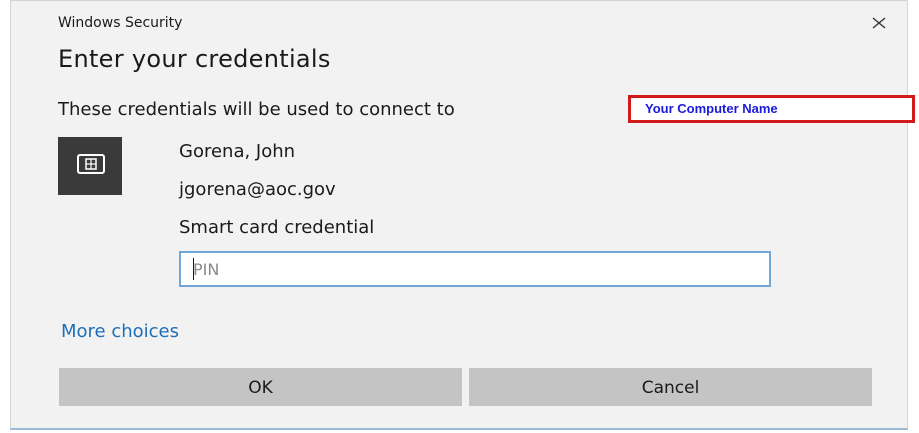  Describe the element at coordinates (257, 189) in the screenshot. I see `credential-email: jgorena@aoc.gov` at that location.